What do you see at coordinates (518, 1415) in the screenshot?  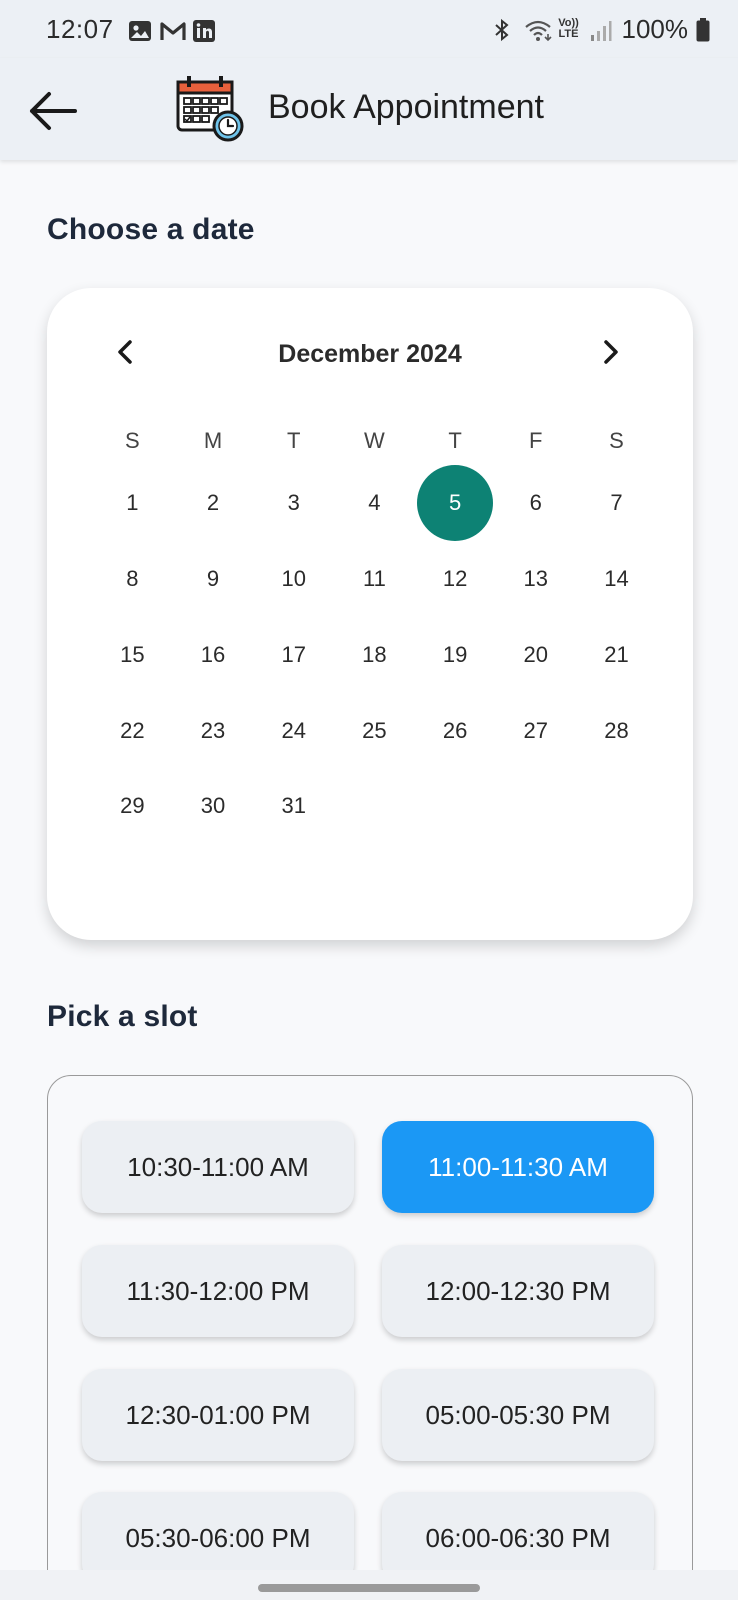 I see `slot-button: 05:00-05:30 PM` at bounding box center [518, 1415].